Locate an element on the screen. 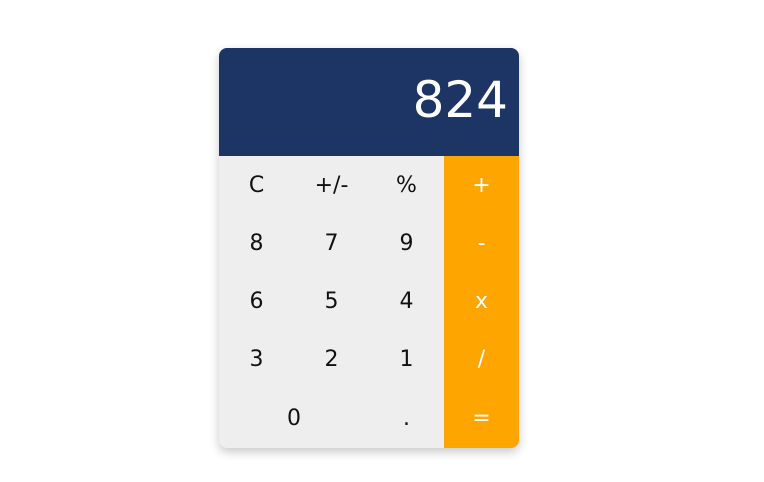 Image resolution: width=764 pixels, height=482 pixels. percent-button: % is located at coordinates (406, 185).